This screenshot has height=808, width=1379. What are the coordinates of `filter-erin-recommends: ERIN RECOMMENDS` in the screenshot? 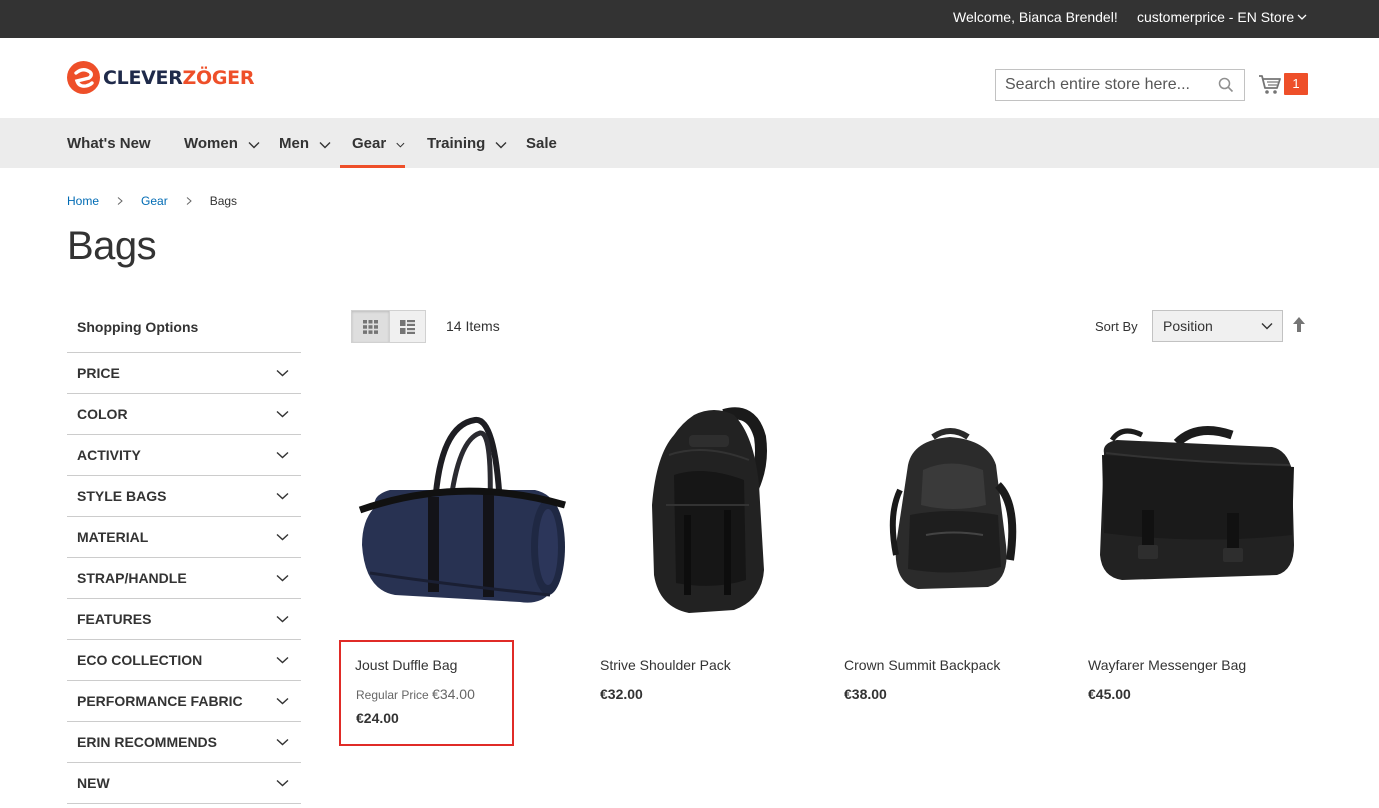 It's located at (184, 742).